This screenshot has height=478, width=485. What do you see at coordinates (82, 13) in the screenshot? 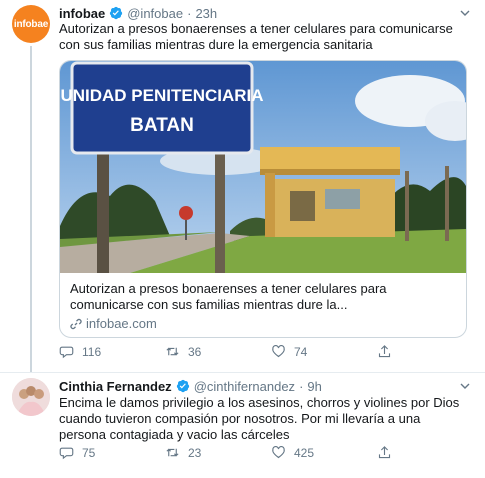
I see `author-name: infobae` at bounding box center [82, 13].